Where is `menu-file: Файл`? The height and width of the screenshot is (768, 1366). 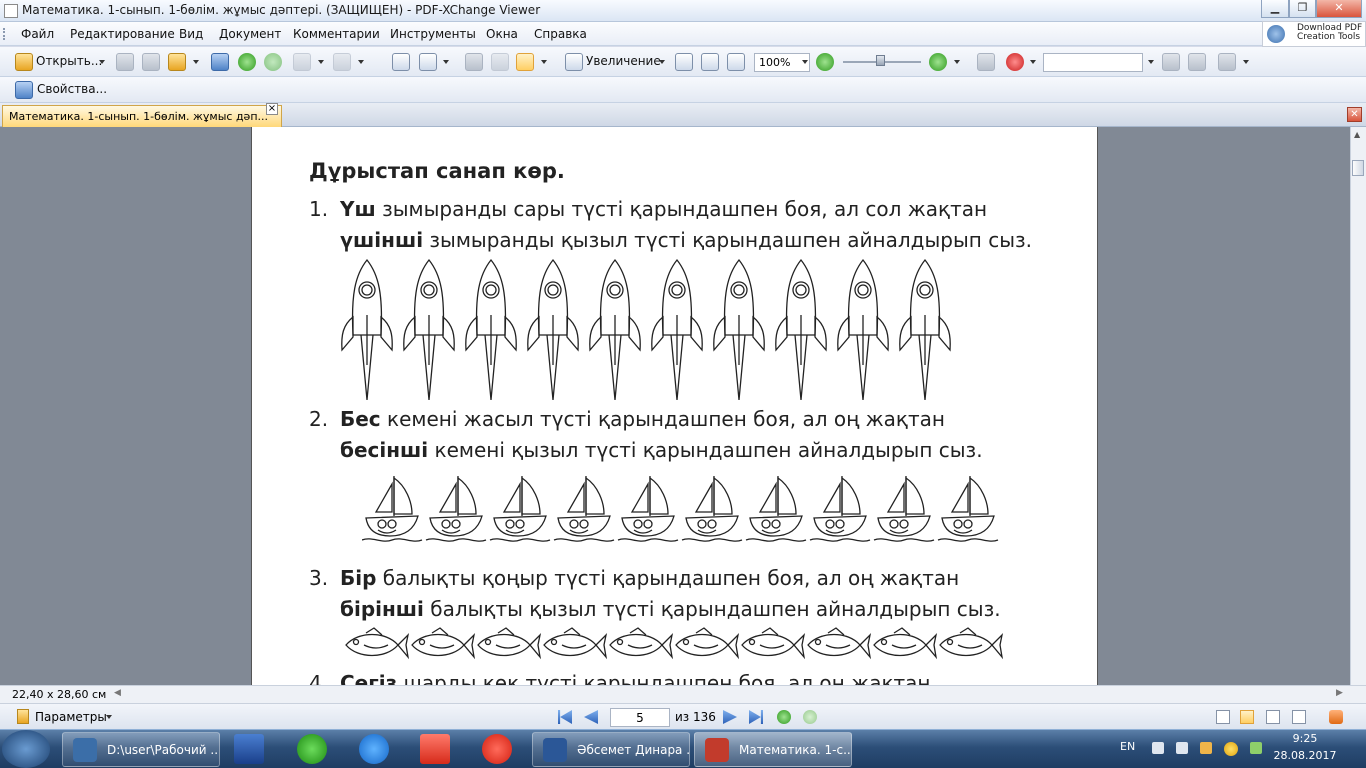 menu-file: Файл is located at coordinates (37, 34).